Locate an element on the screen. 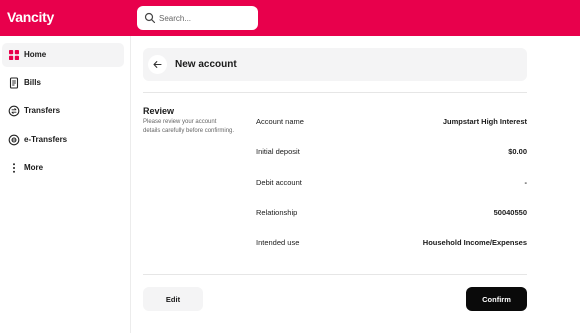 This screenshot has height=333, width=580. debit-account-label: Debit account is located at coordinates (279, 182).